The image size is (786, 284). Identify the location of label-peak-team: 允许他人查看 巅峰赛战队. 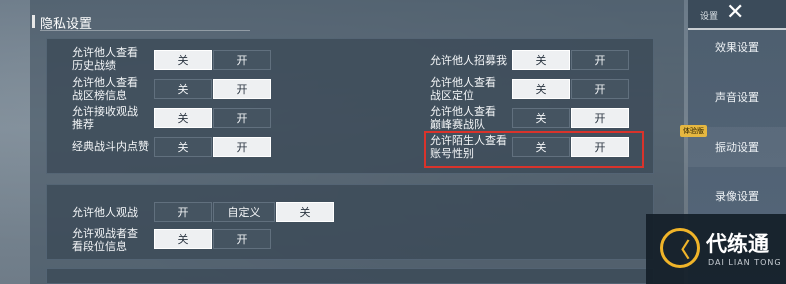
(463, 118).